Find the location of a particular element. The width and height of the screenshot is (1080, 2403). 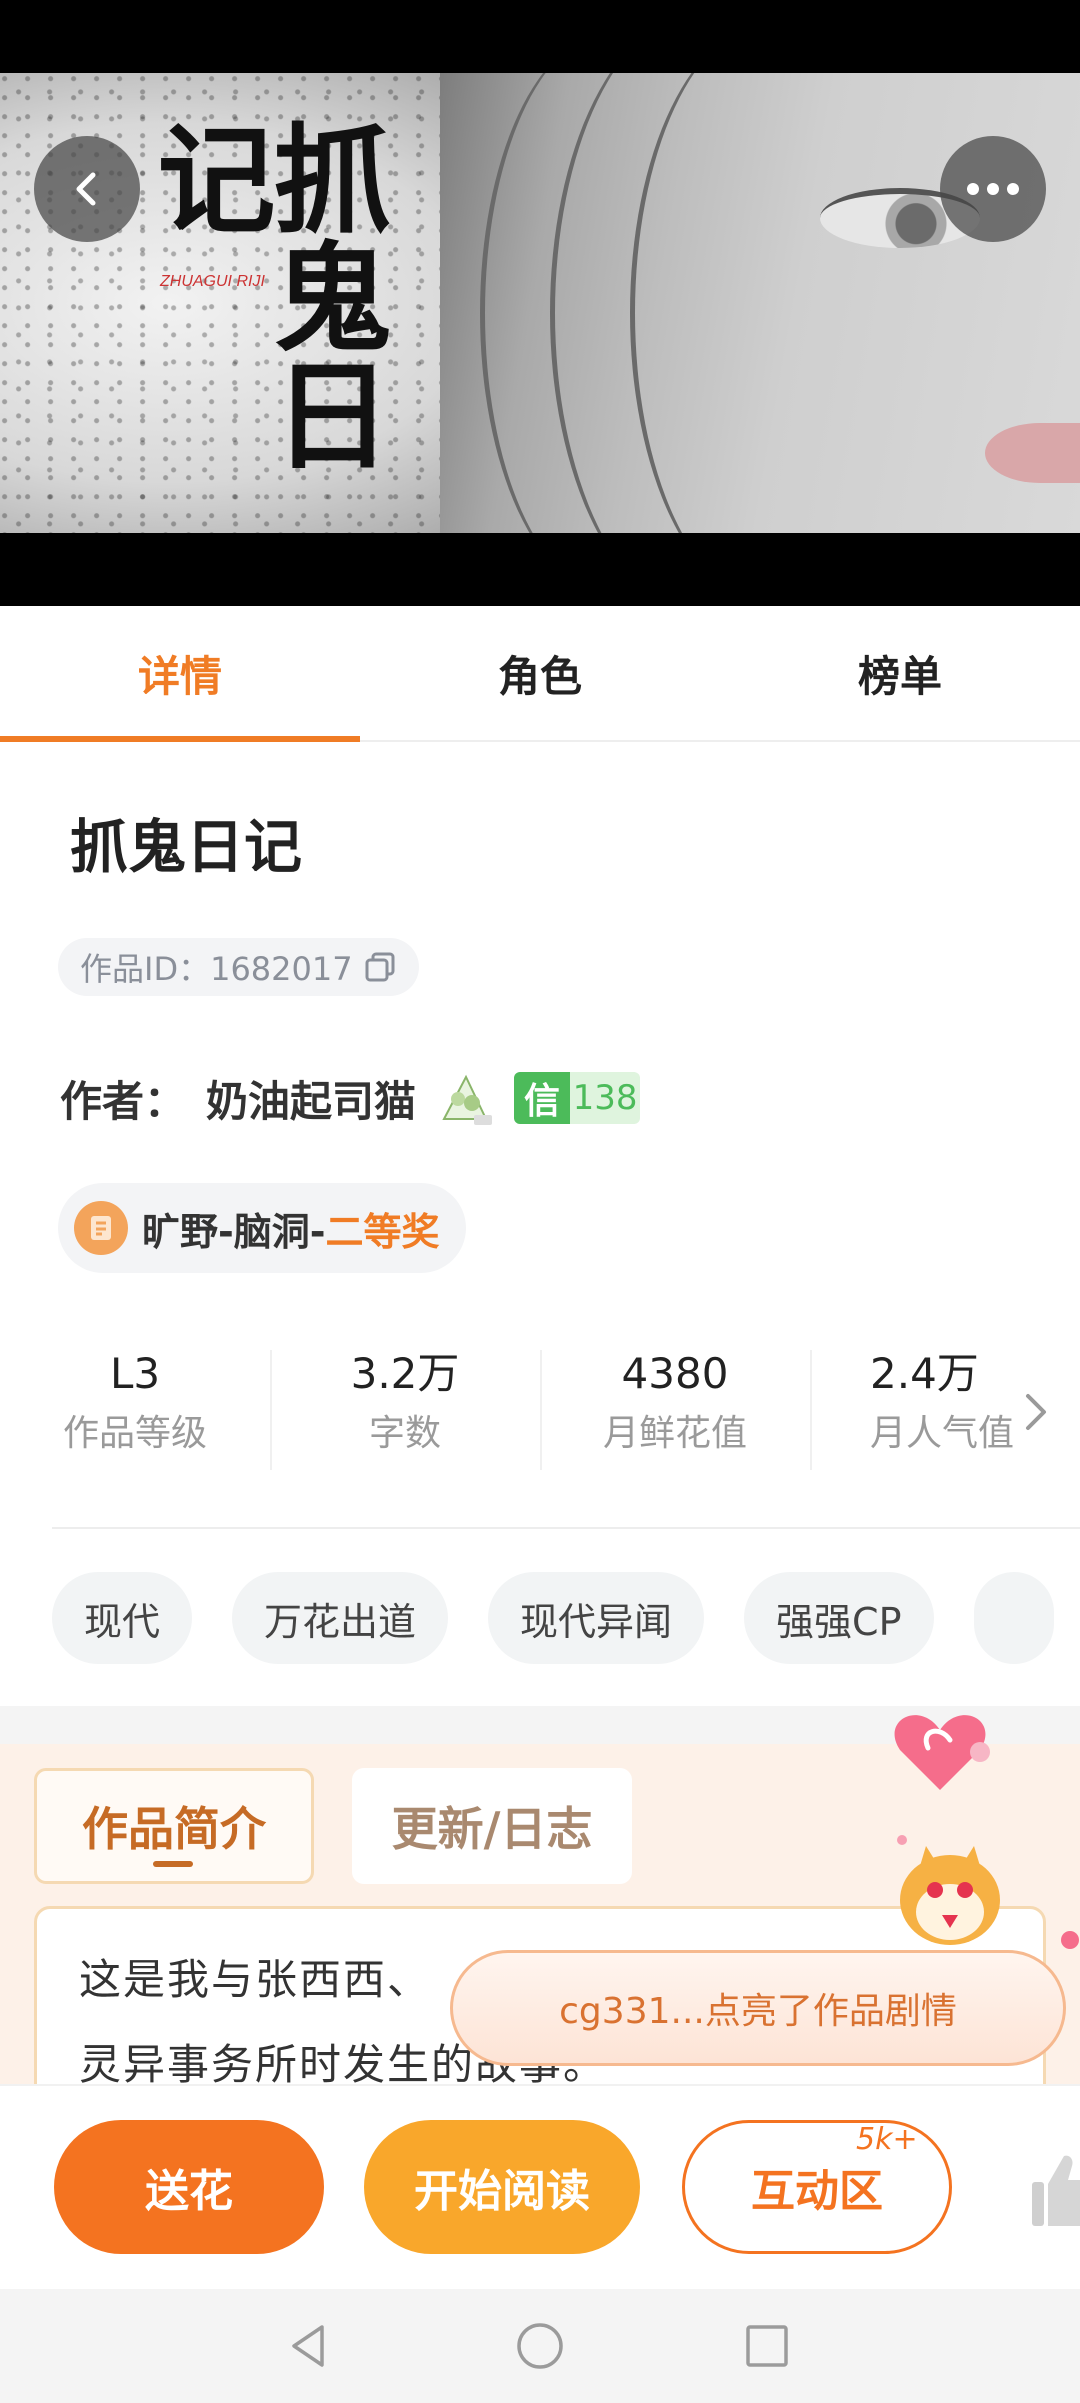

tab-update-log: 更新/日志 is located at coordinates (492, 1826).